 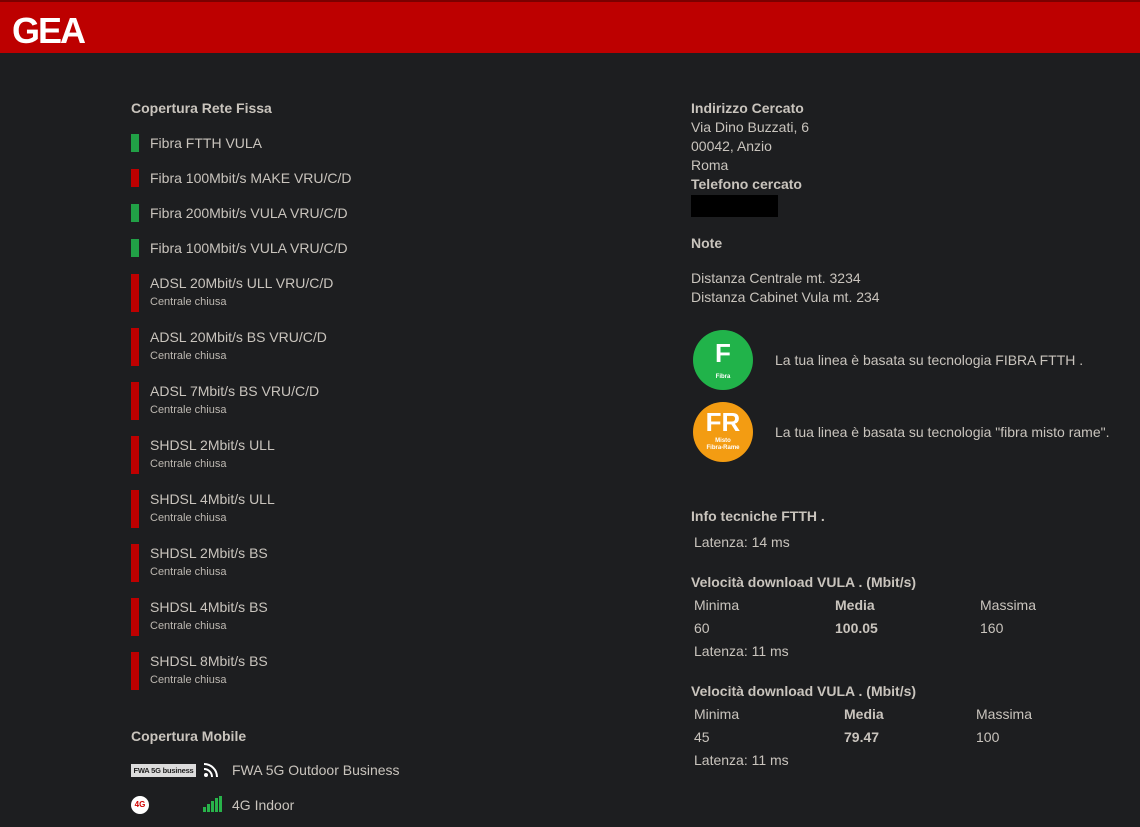 I want to click on phone-title: Telefono cercato, so click(x=746, y=184).